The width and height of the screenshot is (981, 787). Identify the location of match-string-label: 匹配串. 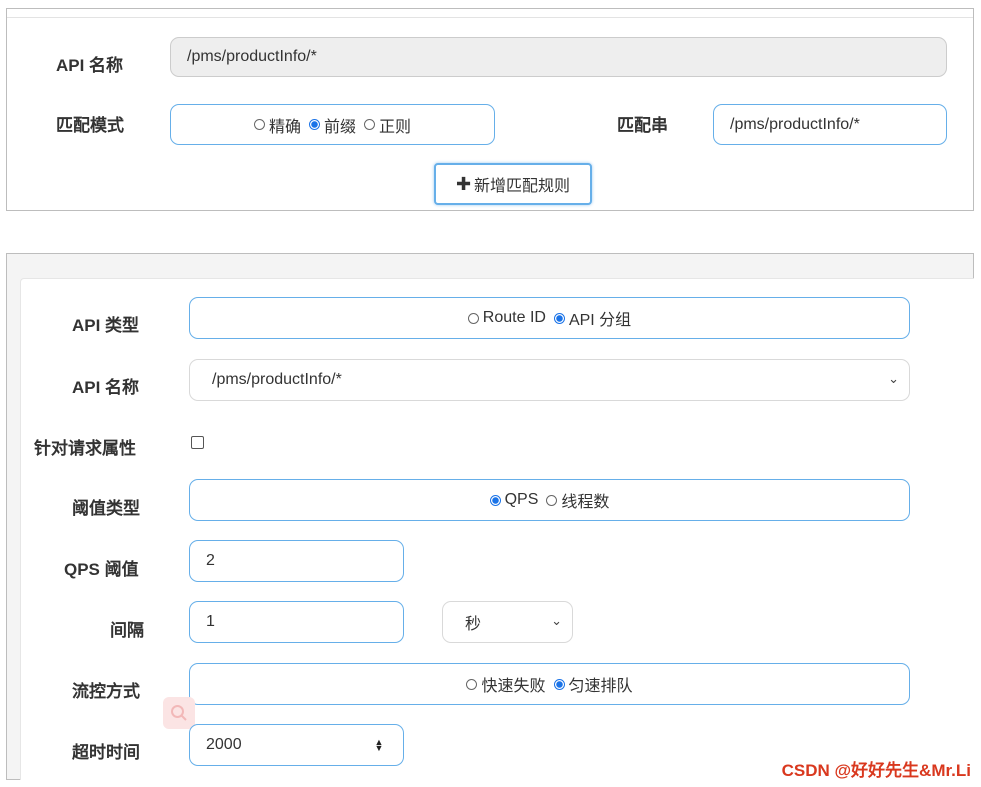
(642, 125).